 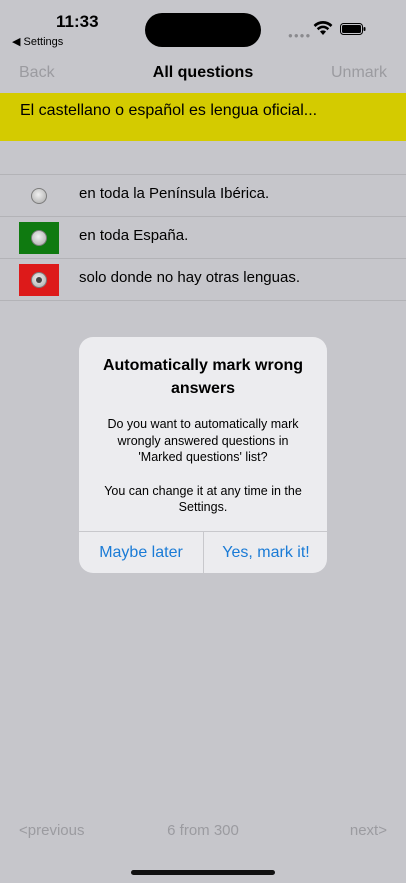 I want to click on status-time: 11:33, so click(x=77, y=21).